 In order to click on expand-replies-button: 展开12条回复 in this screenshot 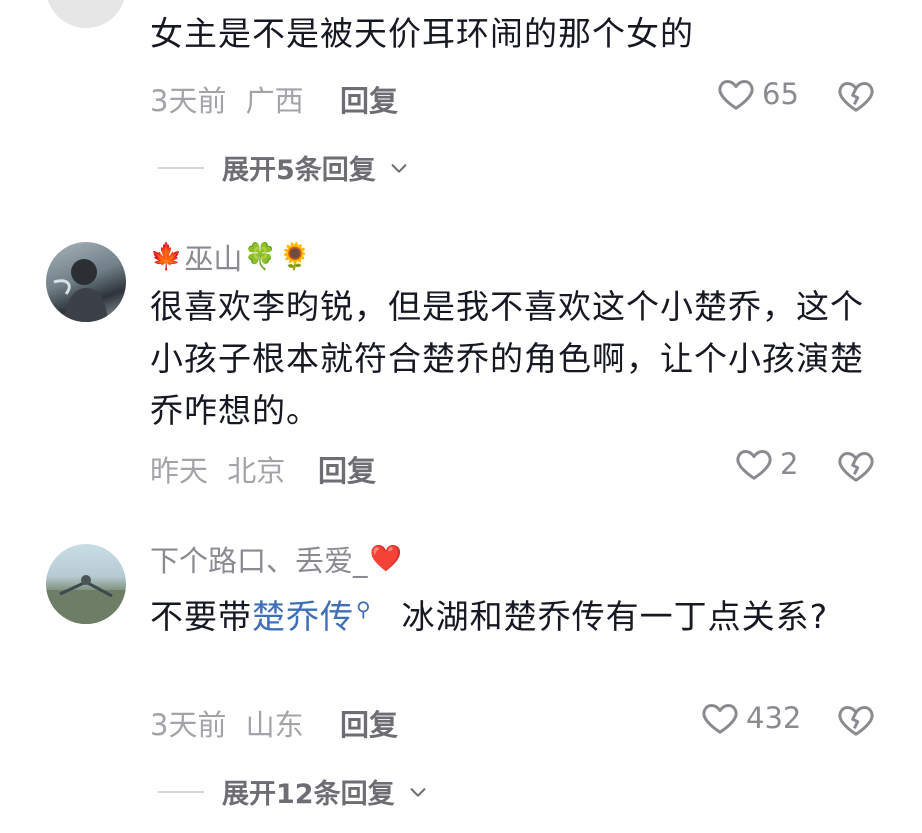, I will do `click(293, 791)`.